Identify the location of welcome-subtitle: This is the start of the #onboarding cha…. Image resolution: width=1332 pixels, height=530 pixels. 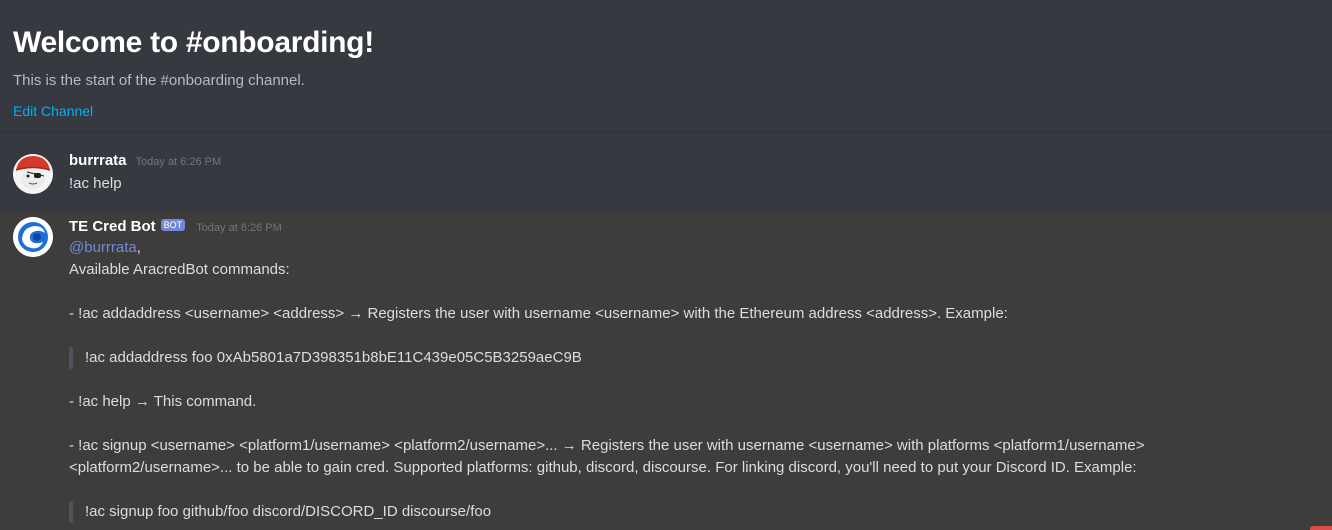
(159, 80).